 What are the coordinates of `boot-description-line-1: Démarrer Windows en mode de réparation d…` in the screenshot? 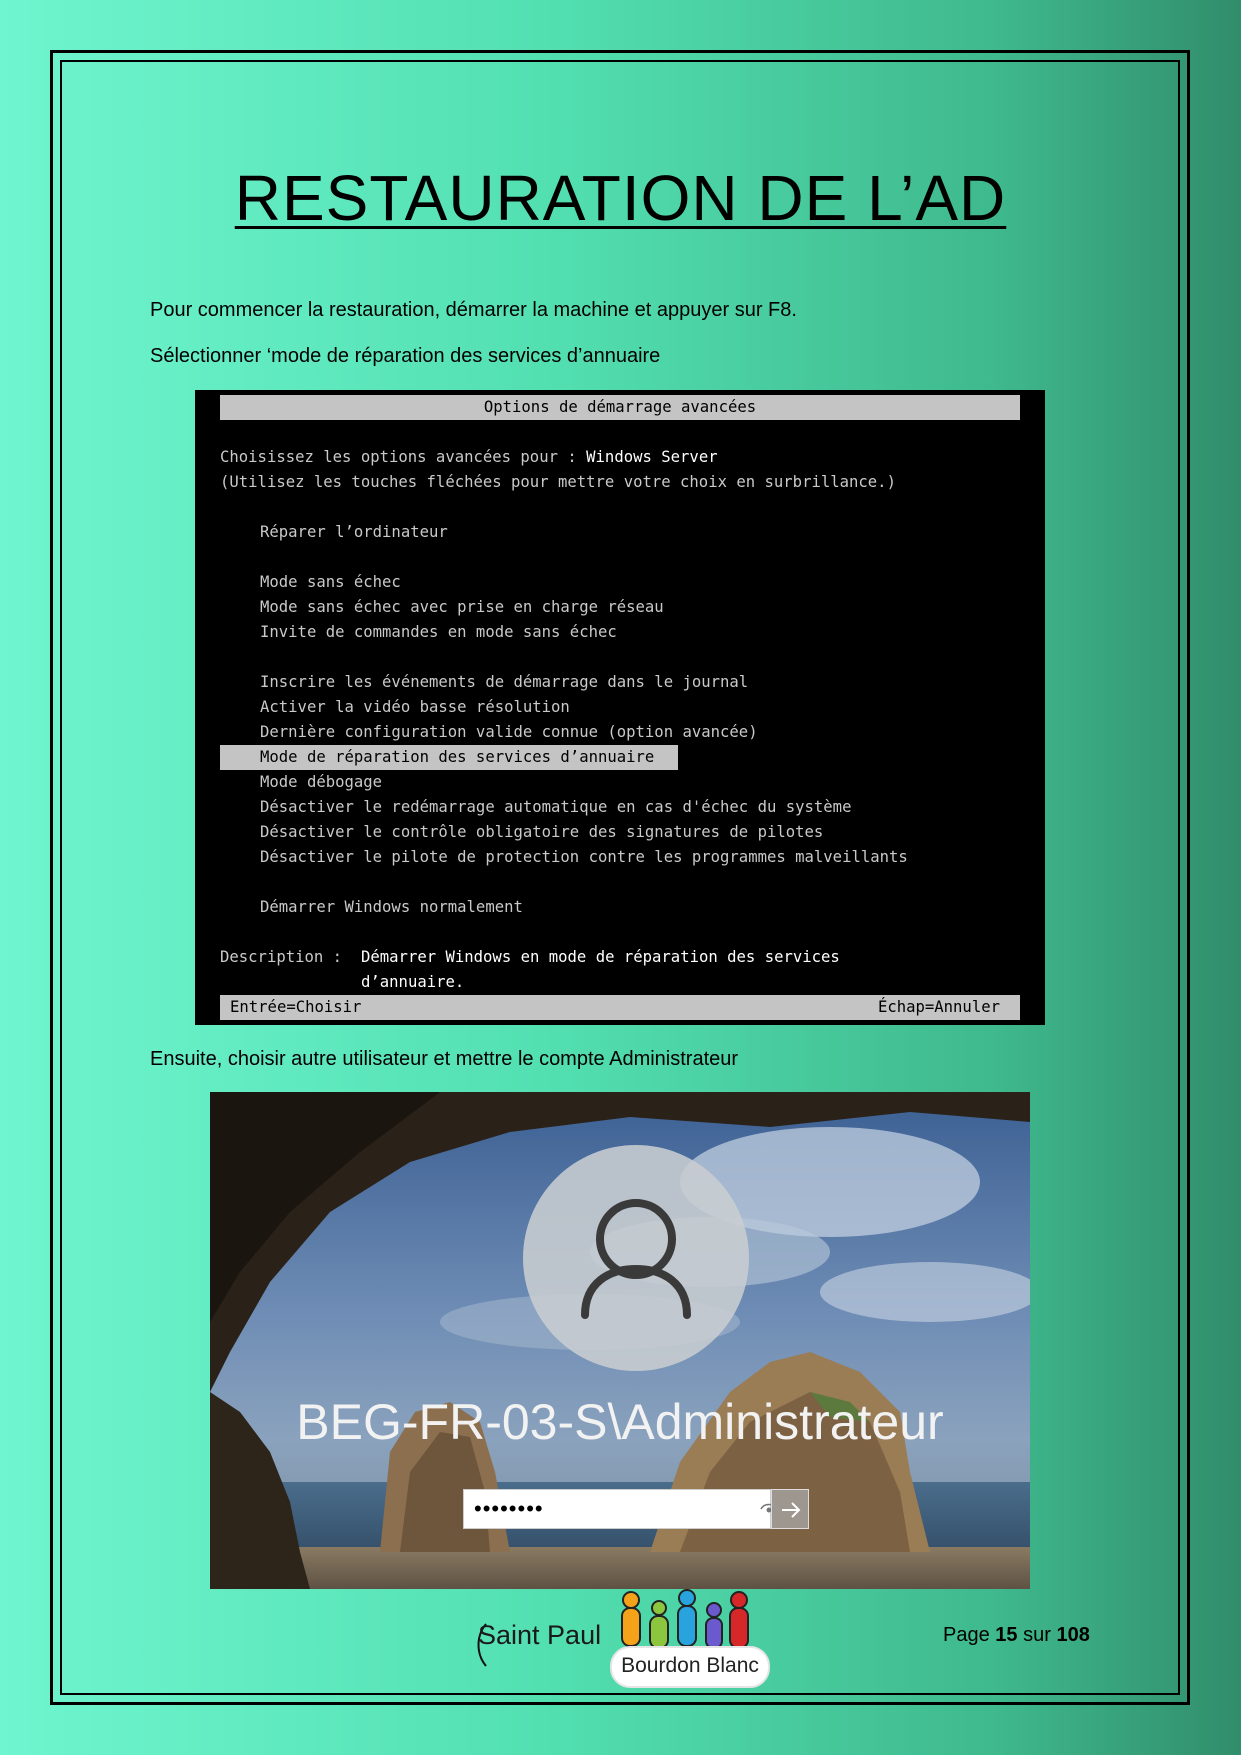 It's located at (600, 957).